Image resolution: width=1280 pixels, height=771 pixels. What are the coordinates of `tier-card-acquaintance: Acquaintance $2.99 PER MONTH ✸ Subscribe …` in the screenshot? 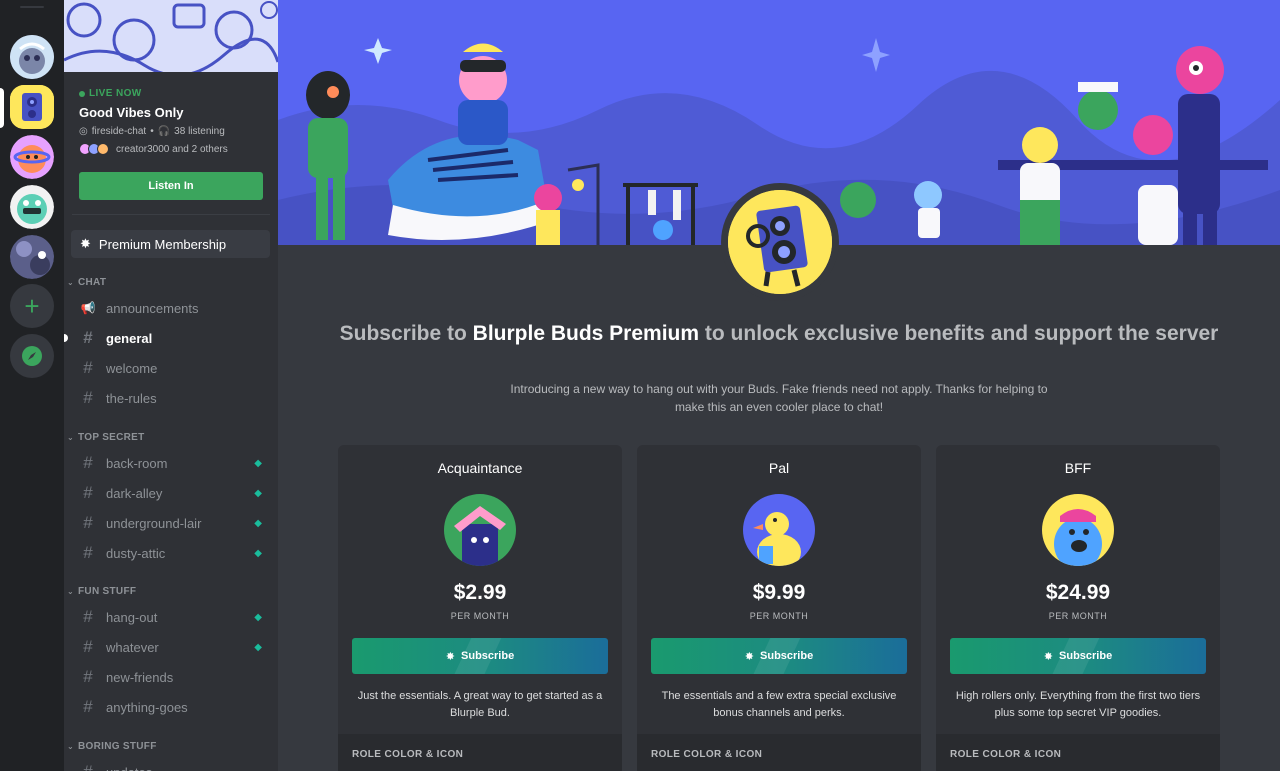 It's located at (480, 608).